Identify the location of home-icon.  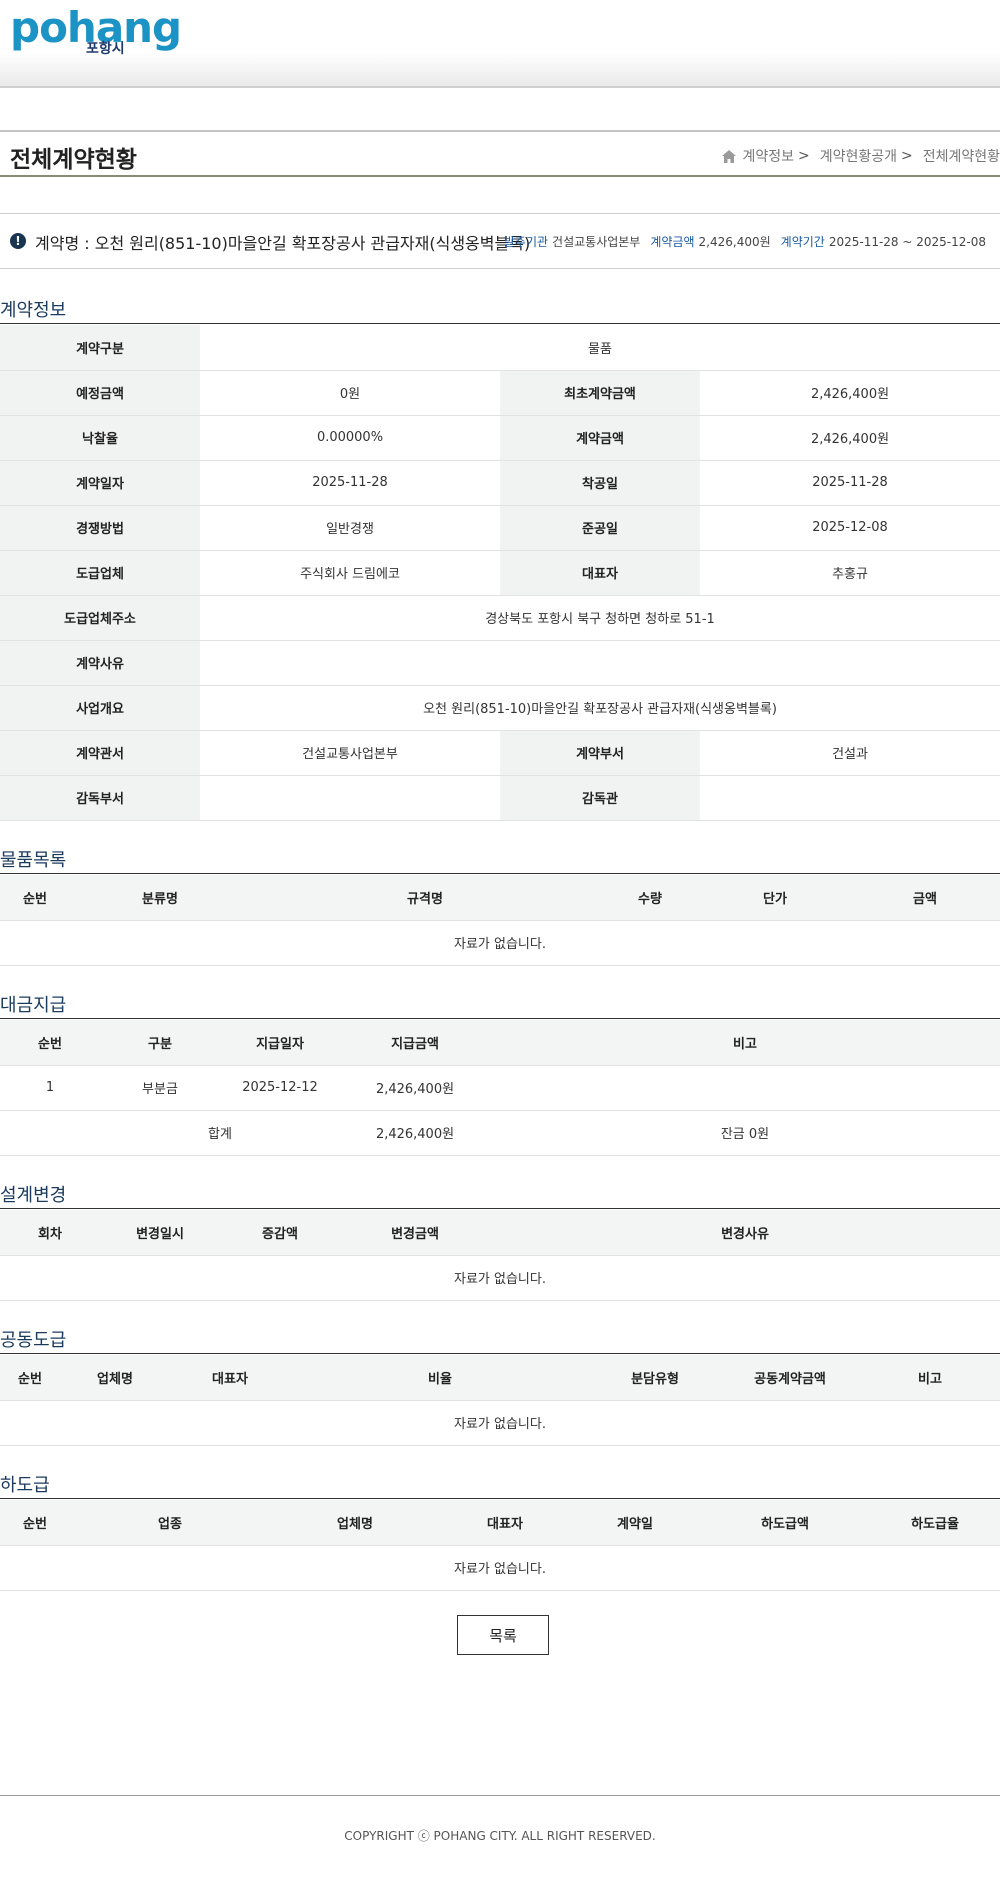
(729, 156).